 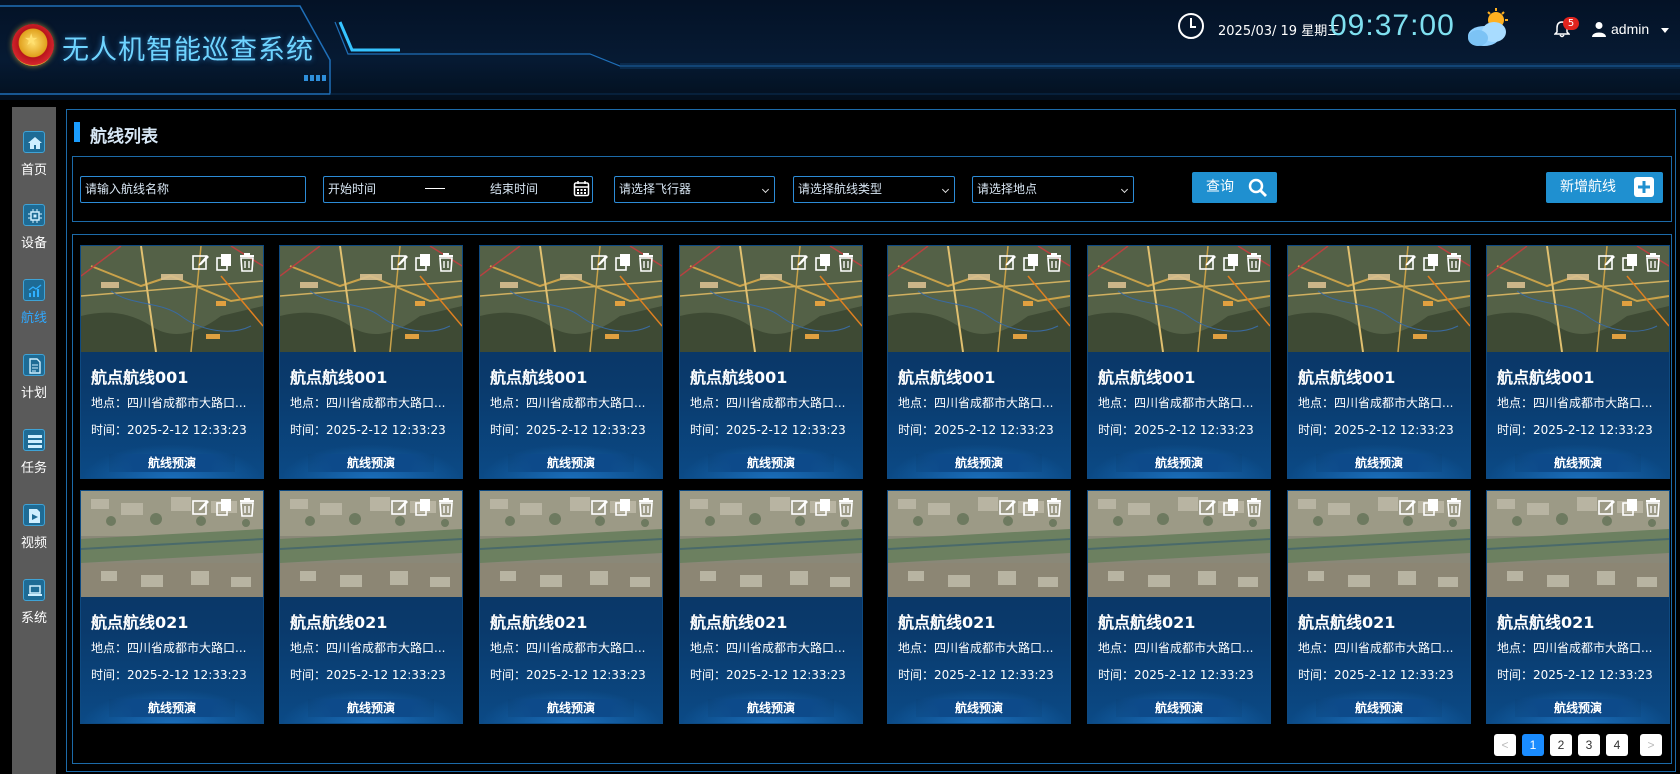 What do you see at coordinates (34, 384) in the screenshot?
I see `sidebar-item-plan: 计划` at bounding box center [34, 384].